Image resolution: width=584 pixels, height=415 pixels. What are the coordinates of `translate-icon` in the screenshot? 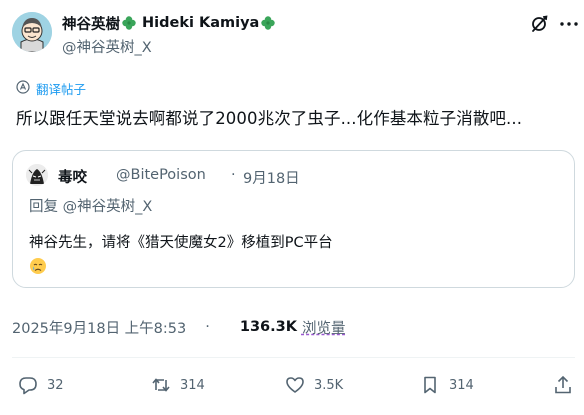 It's located at (23, 88).